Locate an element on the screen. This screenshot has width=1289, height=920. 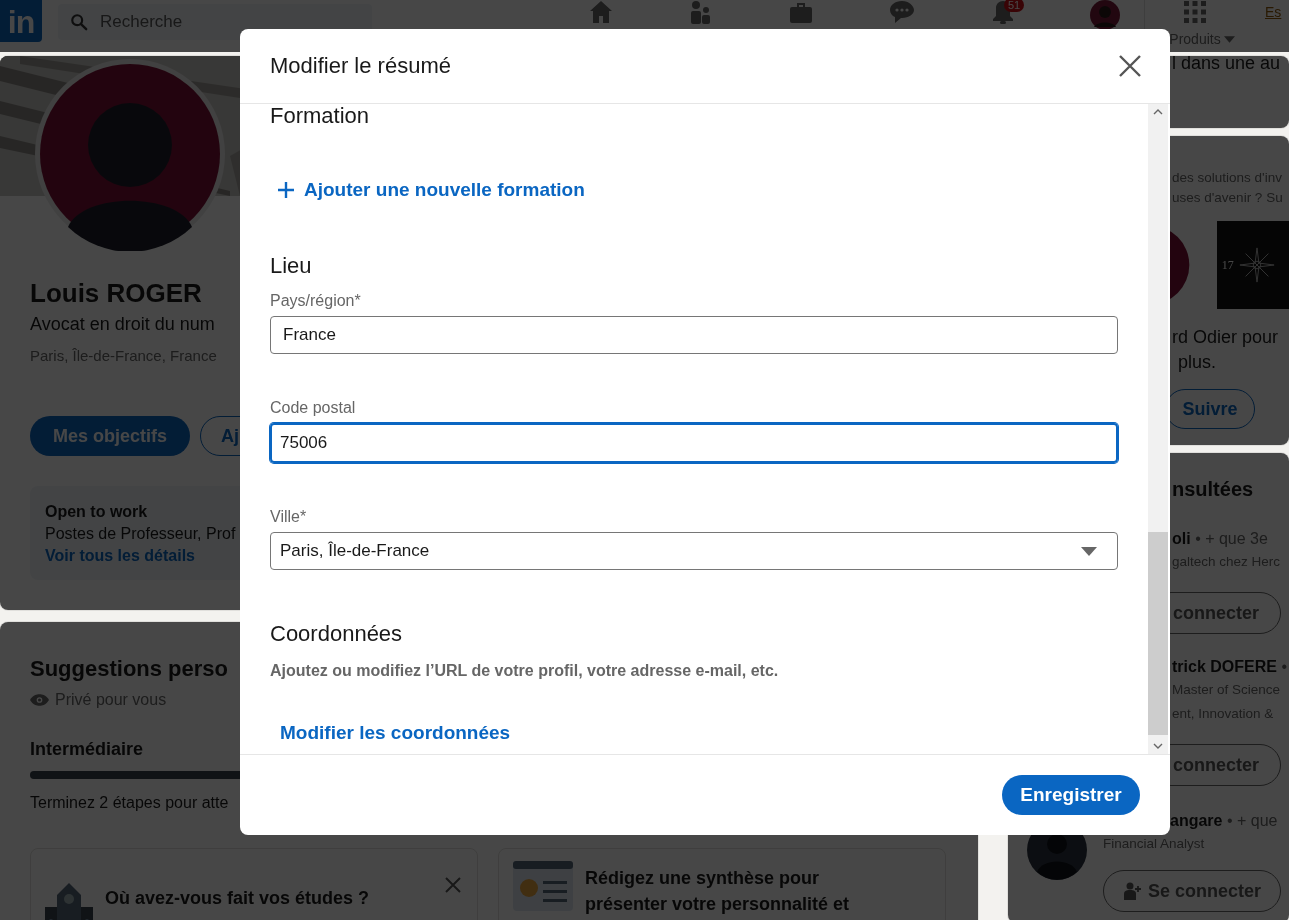
edit-contact-link: Modifier les coordonnées is located at coordinates (390, 733).